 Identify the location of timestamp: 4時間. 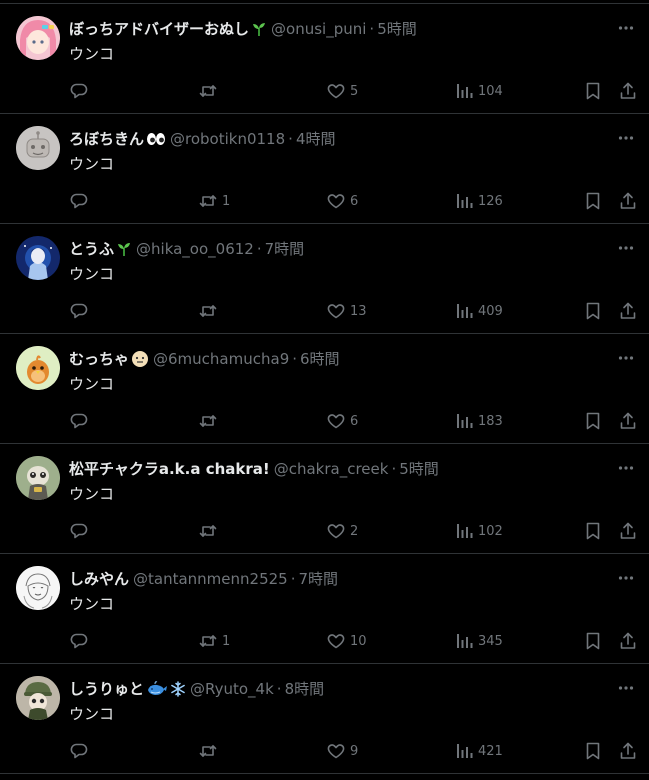
(316, 139).